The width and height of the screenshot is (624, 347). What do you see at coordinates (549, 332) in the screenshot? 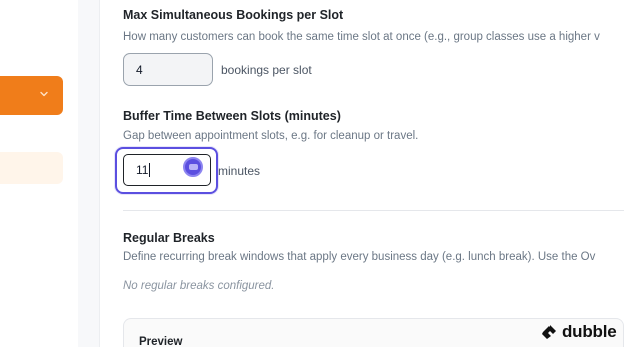
I see `dubble-logo-icon` at bounding box center [549, 332].